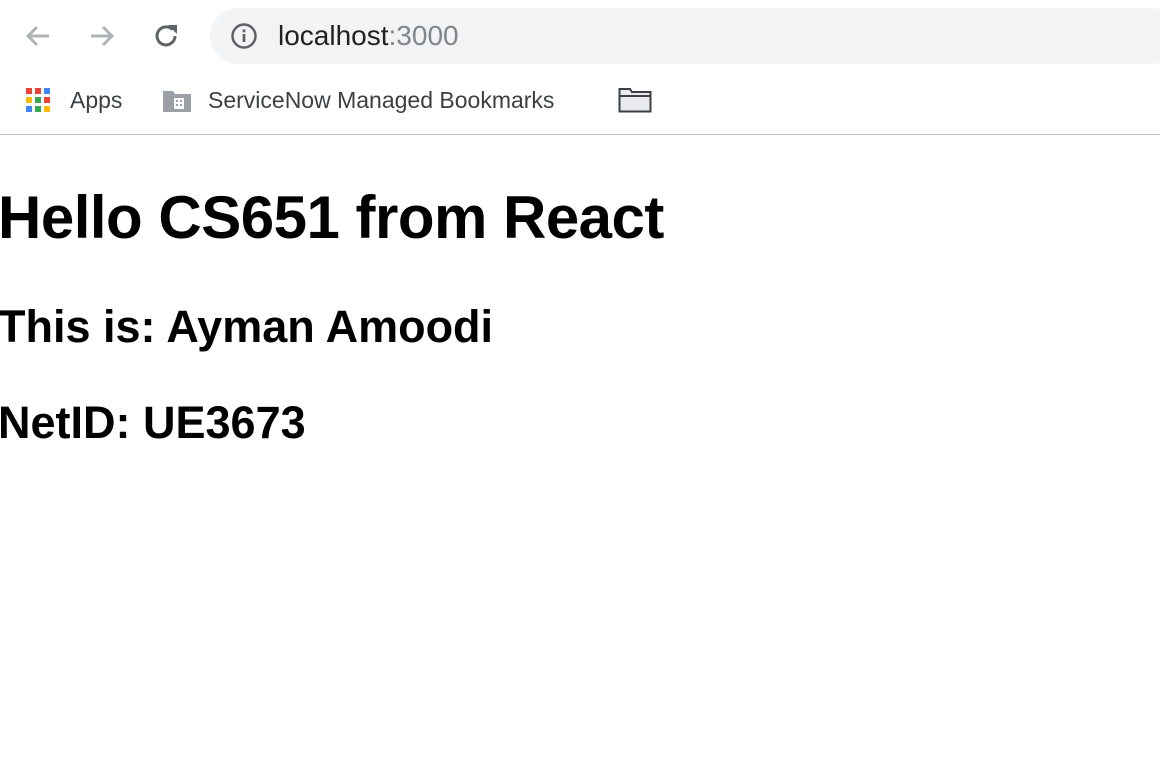  Describe the element at coordinates (580, 103) in the screenshot. I see `bookmarks-bar: Apps ServiceNow Managed Bookmarks` at that location.